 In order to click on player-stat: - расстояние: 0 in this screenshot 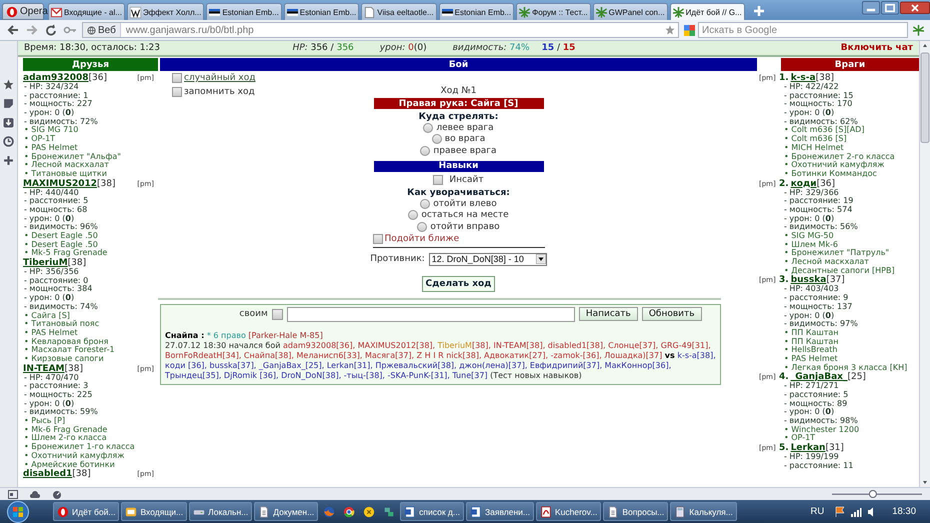, I will do `click(56, 280)`.